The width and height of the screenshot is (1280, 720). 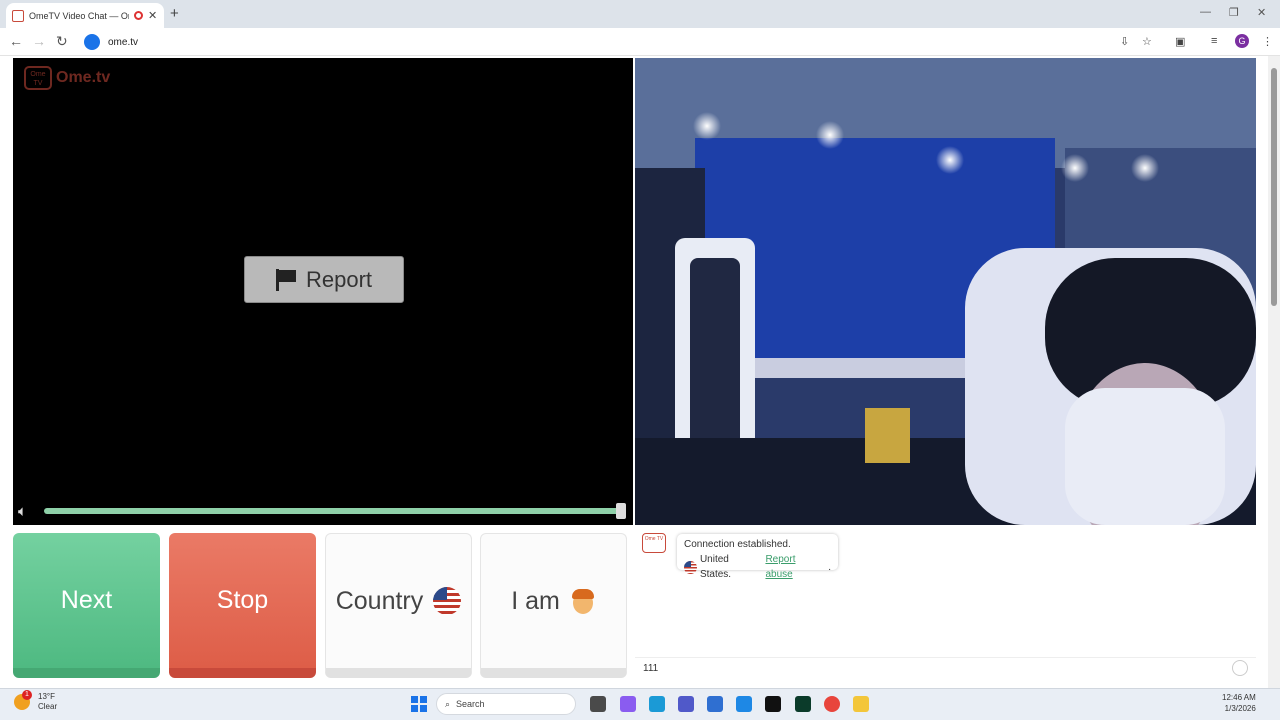 What do you see at coordinates (92, 42) in the screenshot?
I see `site-info-icon` at bounding box center [92, 42].